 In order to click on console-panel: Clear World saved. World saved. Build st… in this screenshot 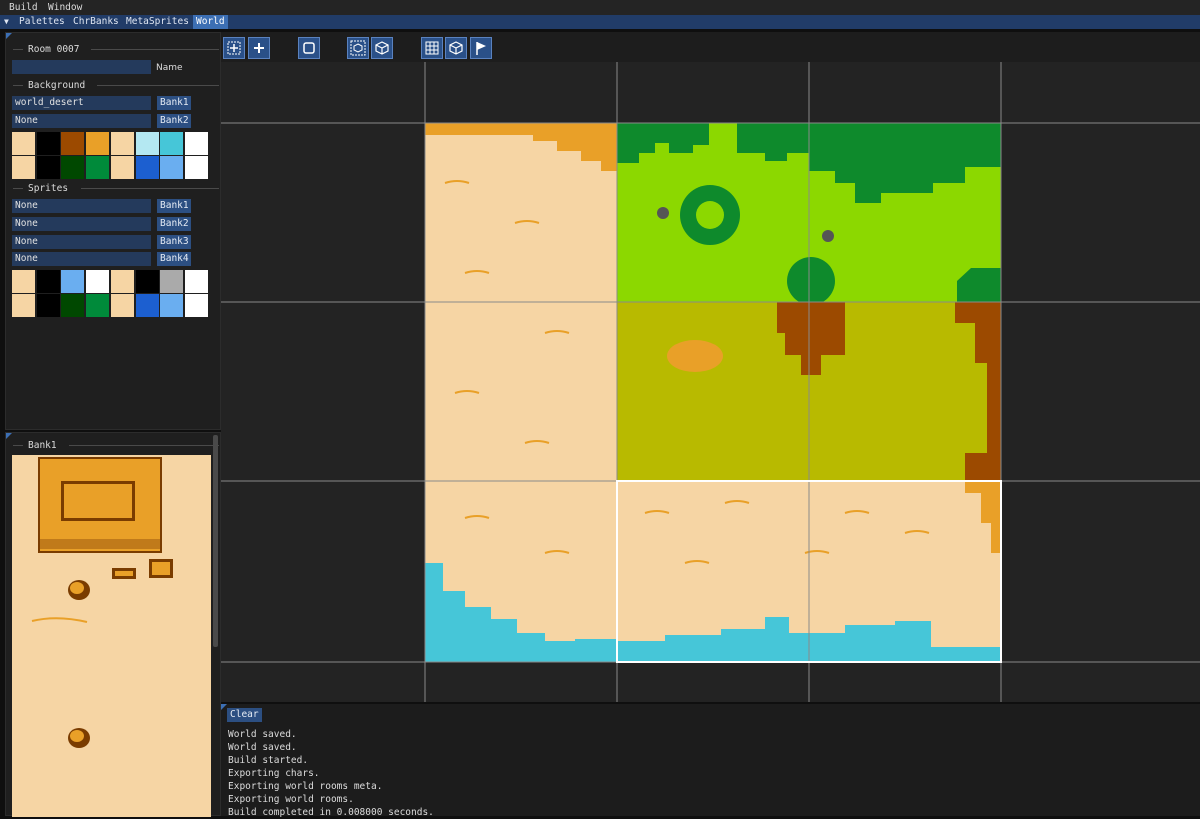, I will do `click(710, 761)`.